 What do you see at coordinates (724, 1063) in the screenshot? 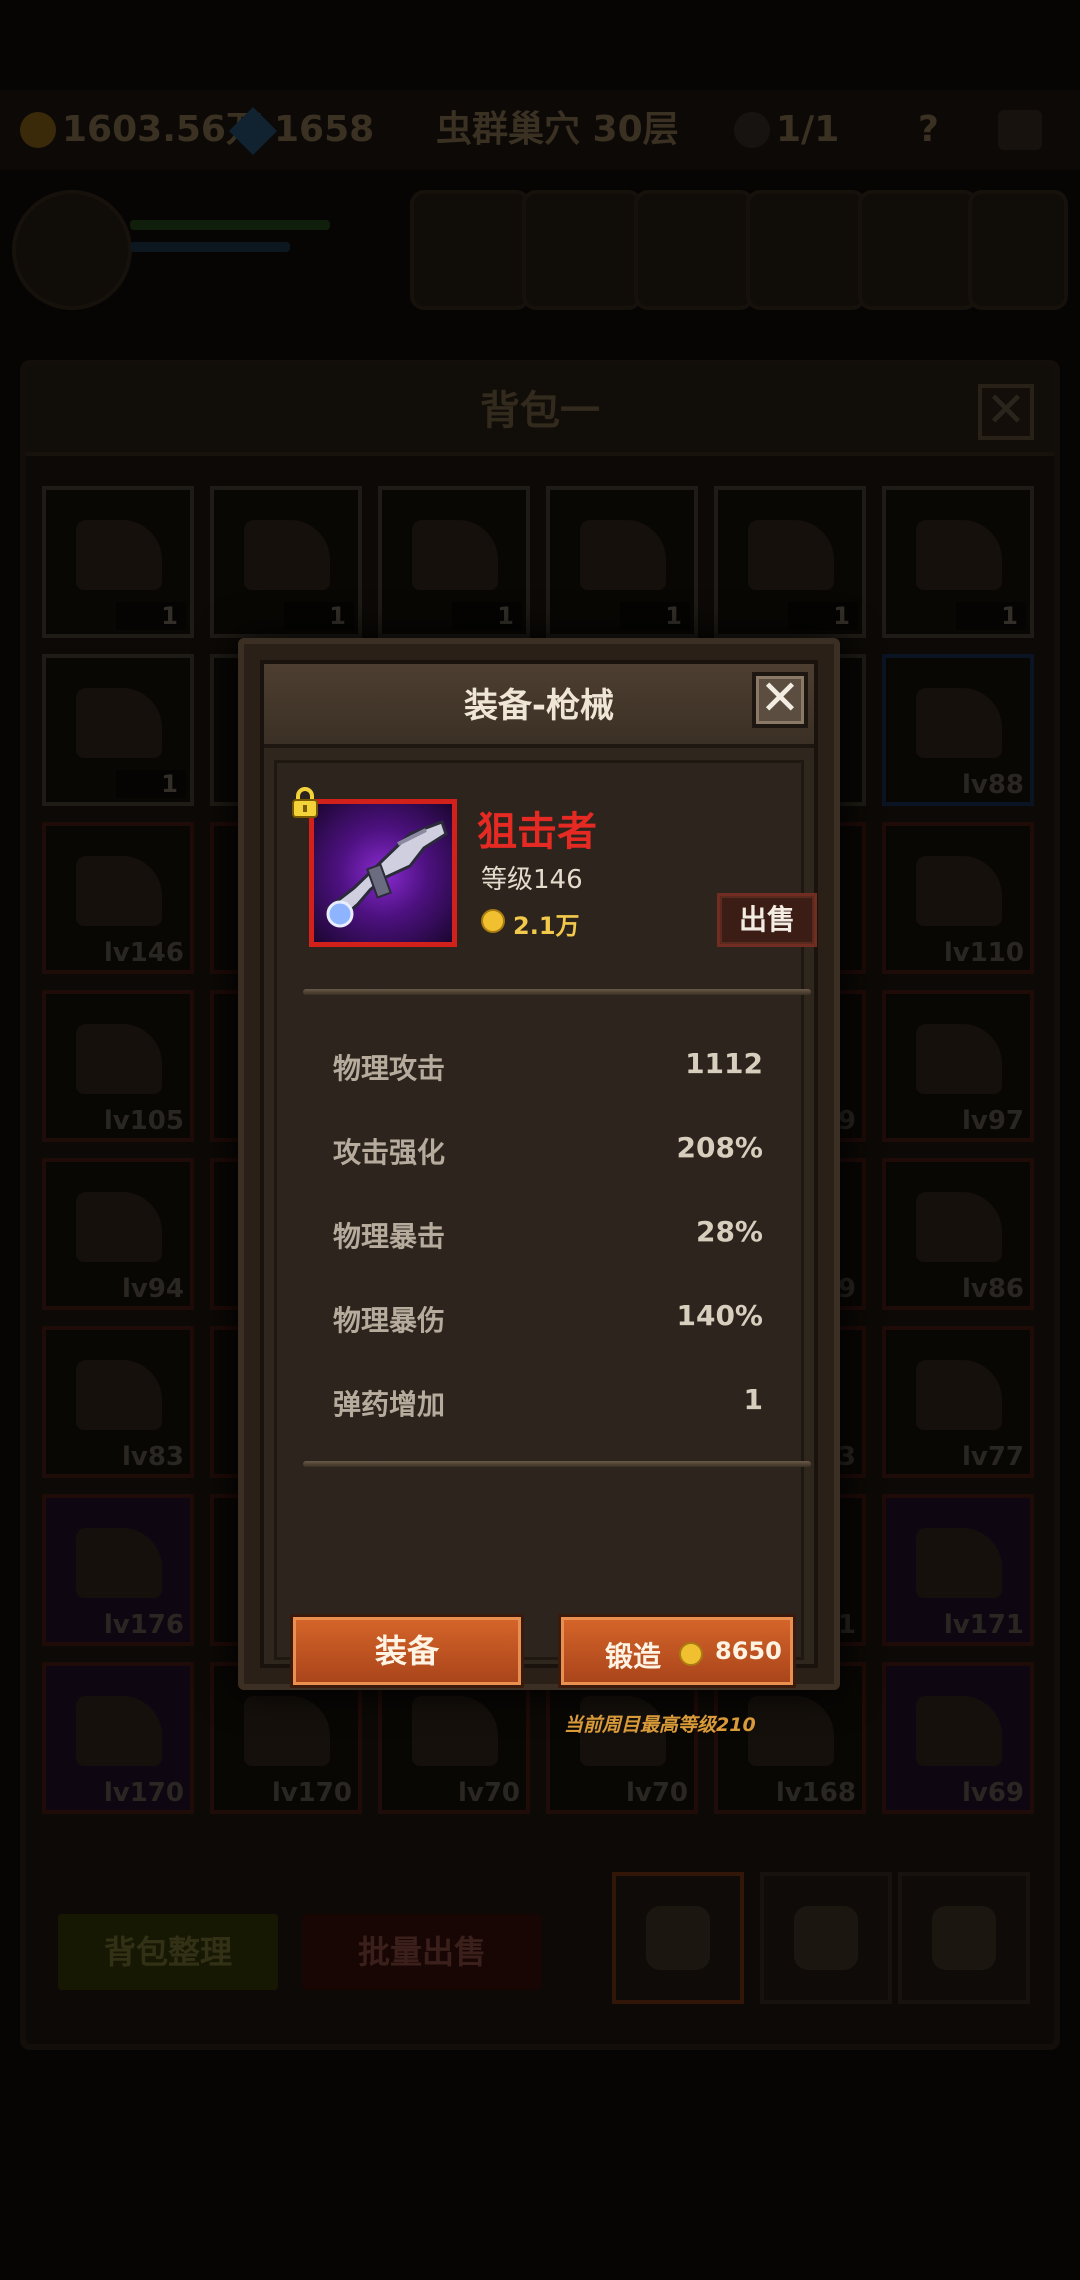
I see `stat-value: 1112` at bounding box center [724, 1063].